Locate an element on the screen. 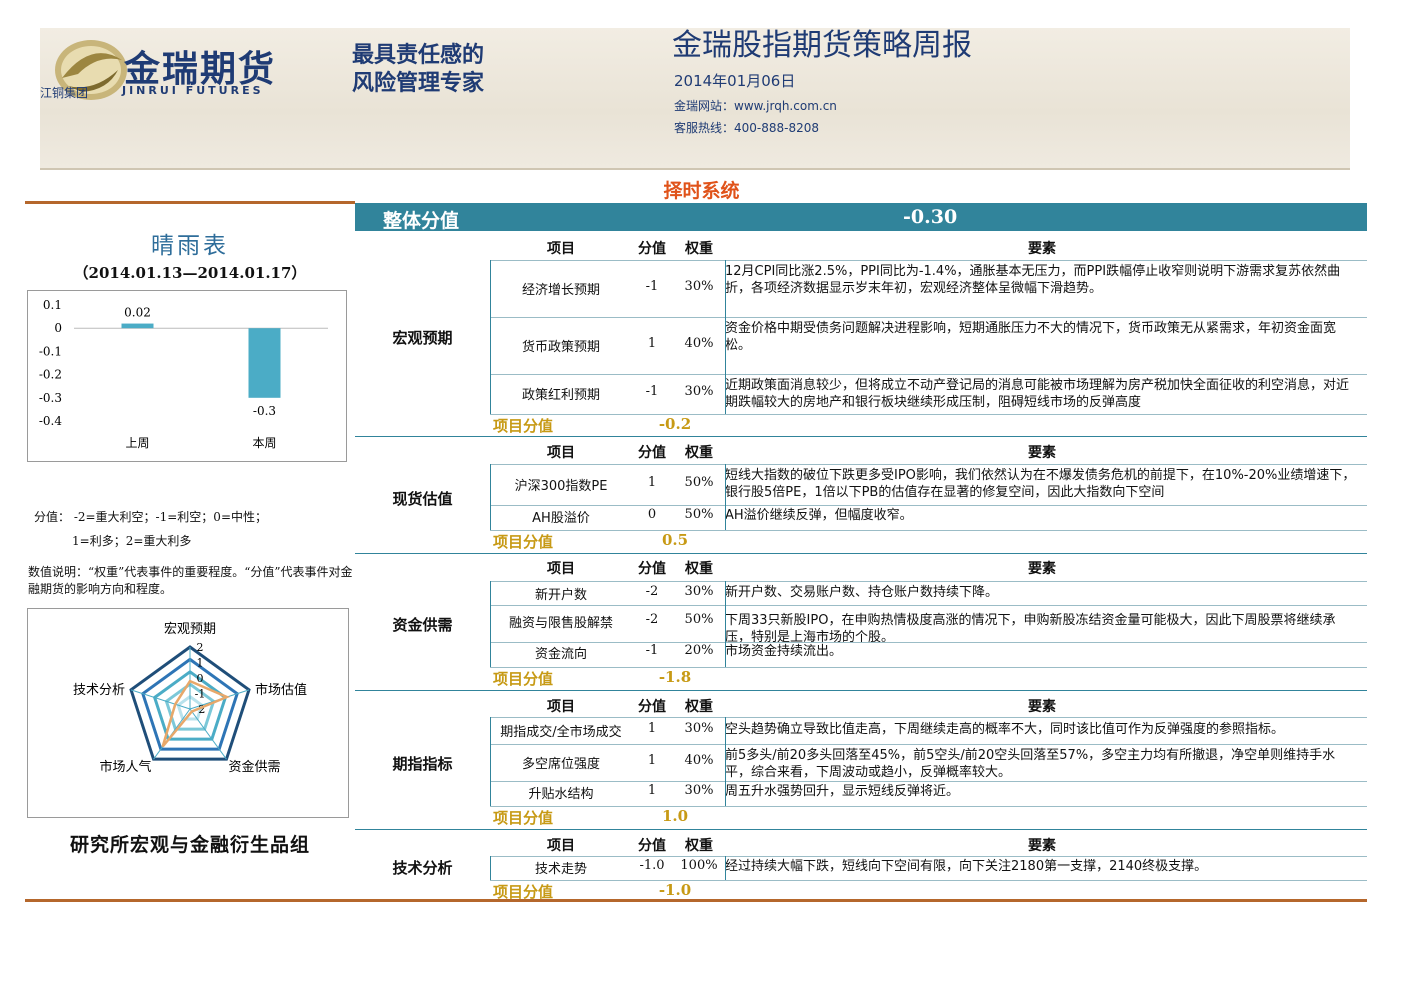 The width and height of the screenshot is (1403, 992). group-summary-value: -1.0 is located at coordinates (675, 890).